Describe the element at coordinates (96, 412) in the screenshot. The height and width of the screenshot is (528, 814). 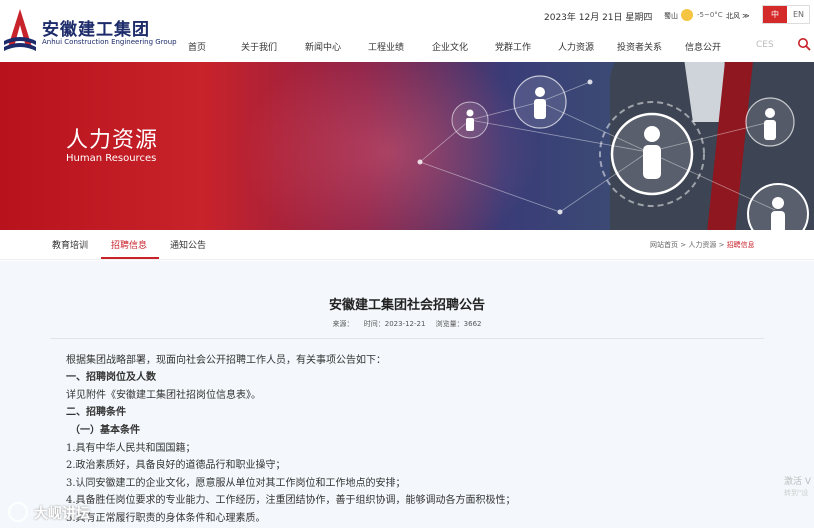
I see `article-heading: 二、招聘条件` at that location.